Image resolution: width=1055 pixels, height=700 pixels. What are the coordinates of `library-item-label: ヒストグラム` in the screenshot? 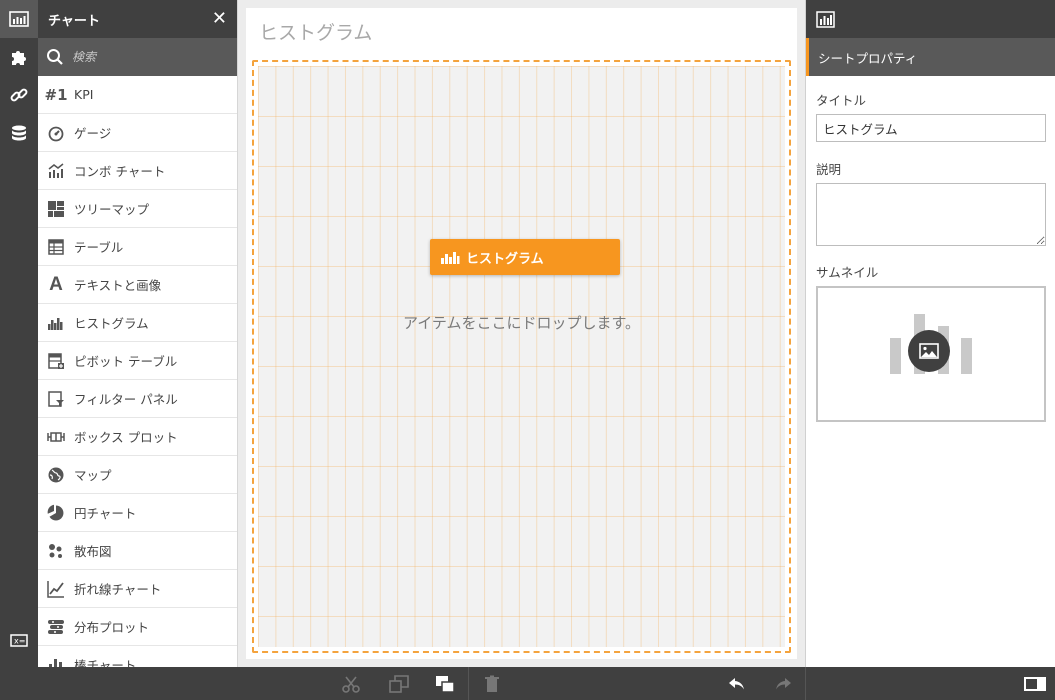 It's located at (111, 323).